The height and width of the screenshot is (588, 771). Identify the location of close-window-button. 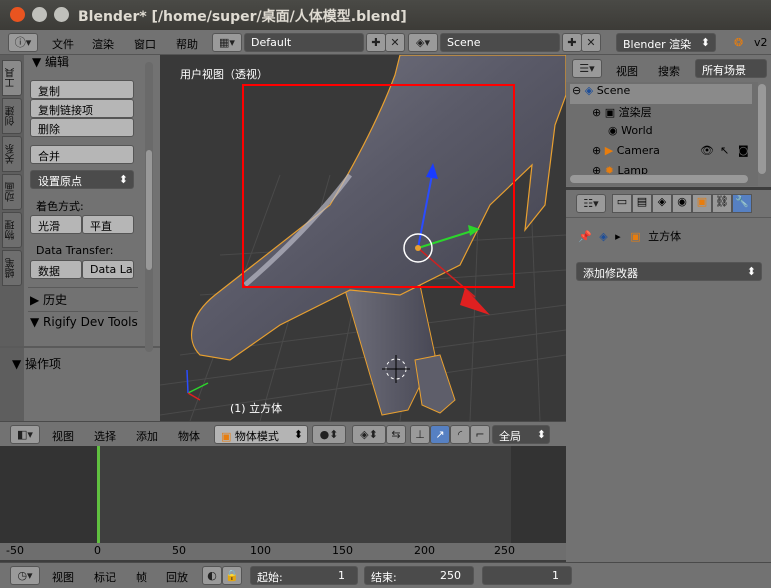
(17, 14).